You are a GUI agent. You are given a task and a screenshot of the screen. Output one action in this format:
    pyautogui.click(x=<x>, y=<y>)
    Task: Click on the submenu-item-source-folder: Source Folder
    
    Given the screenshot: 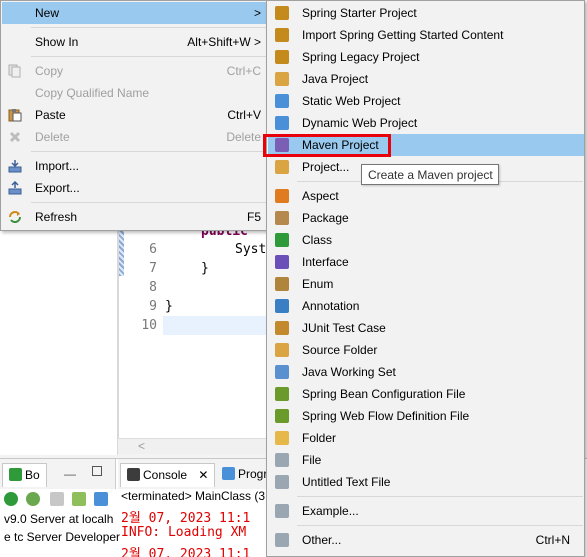 What is the action you would take?
    pyautogui.click(x=426, y=350)
    